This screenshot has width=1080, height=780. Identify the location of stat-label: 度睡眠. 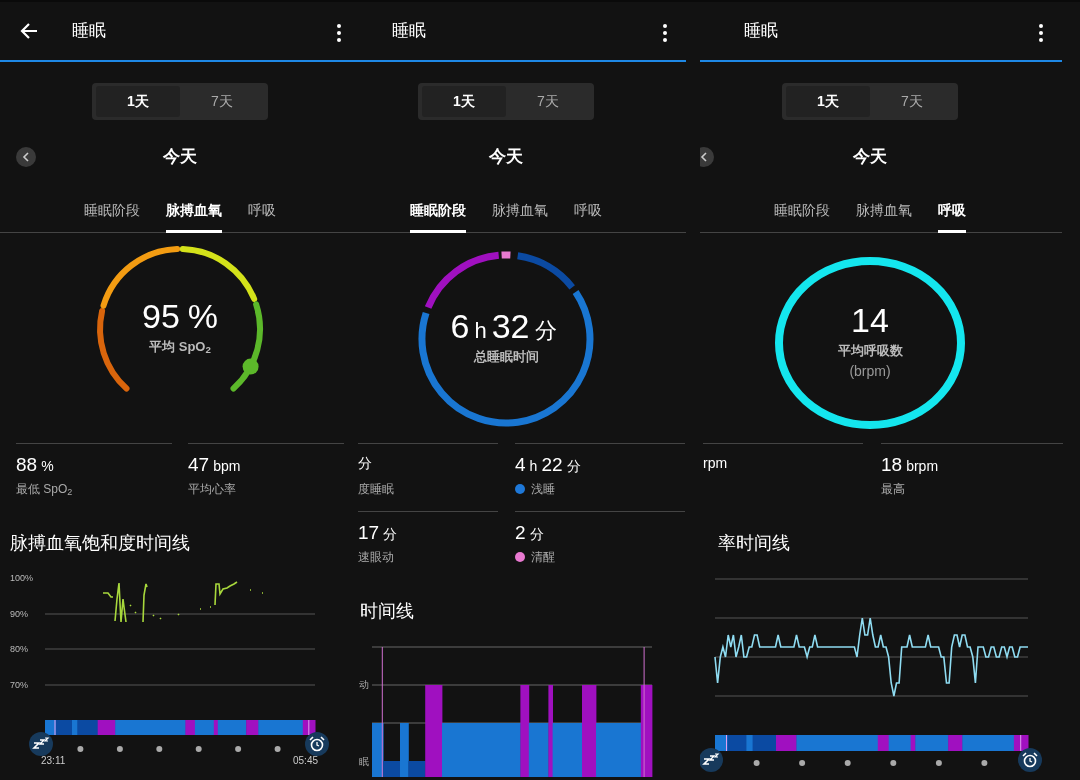
(376, 489).